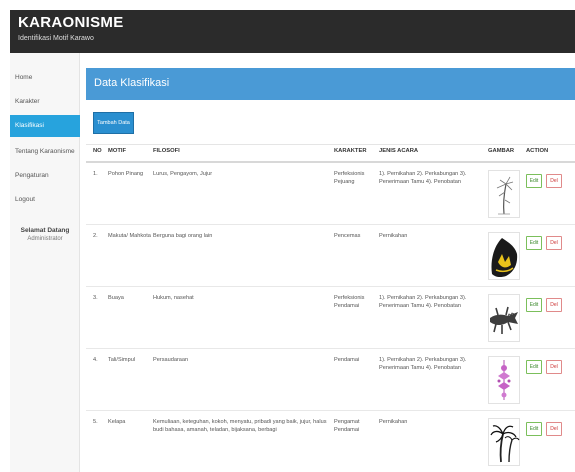  Describe the element at coordinates (45, 102) in the screenshot. I see `sidebar-item-karakter: Karakter` at that location.